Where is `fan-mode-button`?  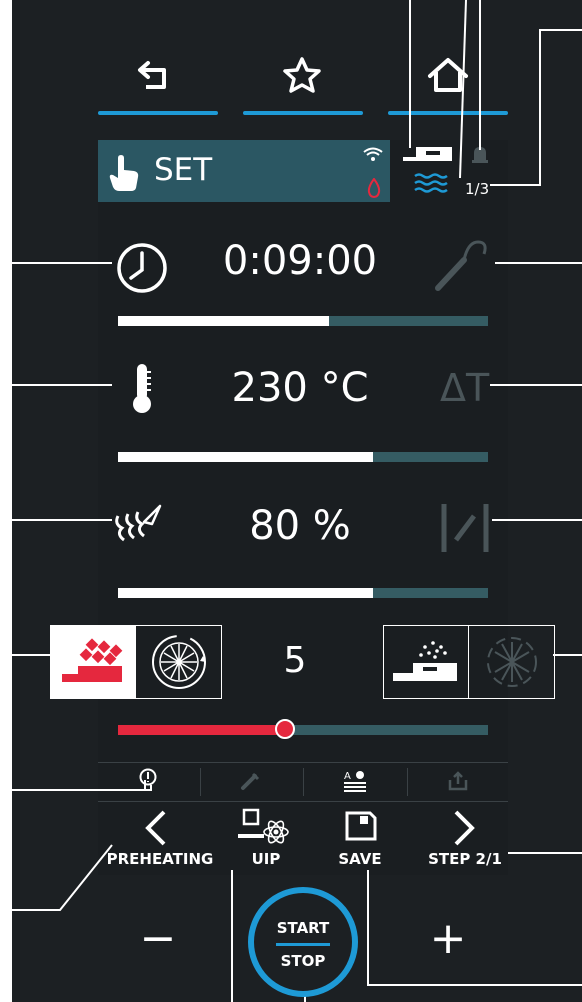 fan-mode-button is located at coordinates (178, 662).